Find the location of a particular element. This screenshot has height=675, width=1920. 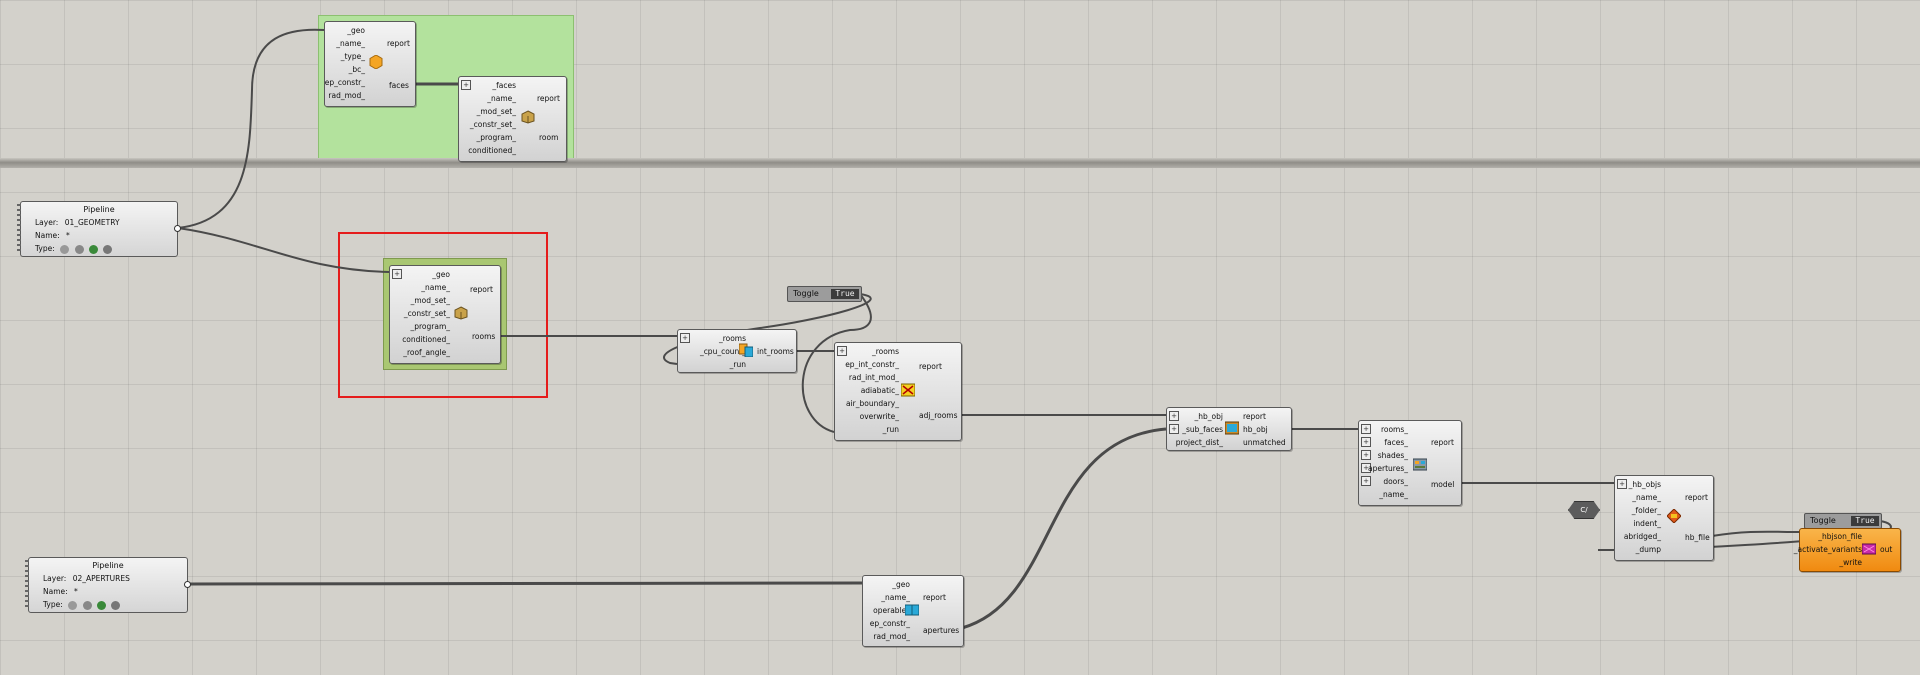

output-hb-obj: hb_obj is located at coordinates (1255, 429).